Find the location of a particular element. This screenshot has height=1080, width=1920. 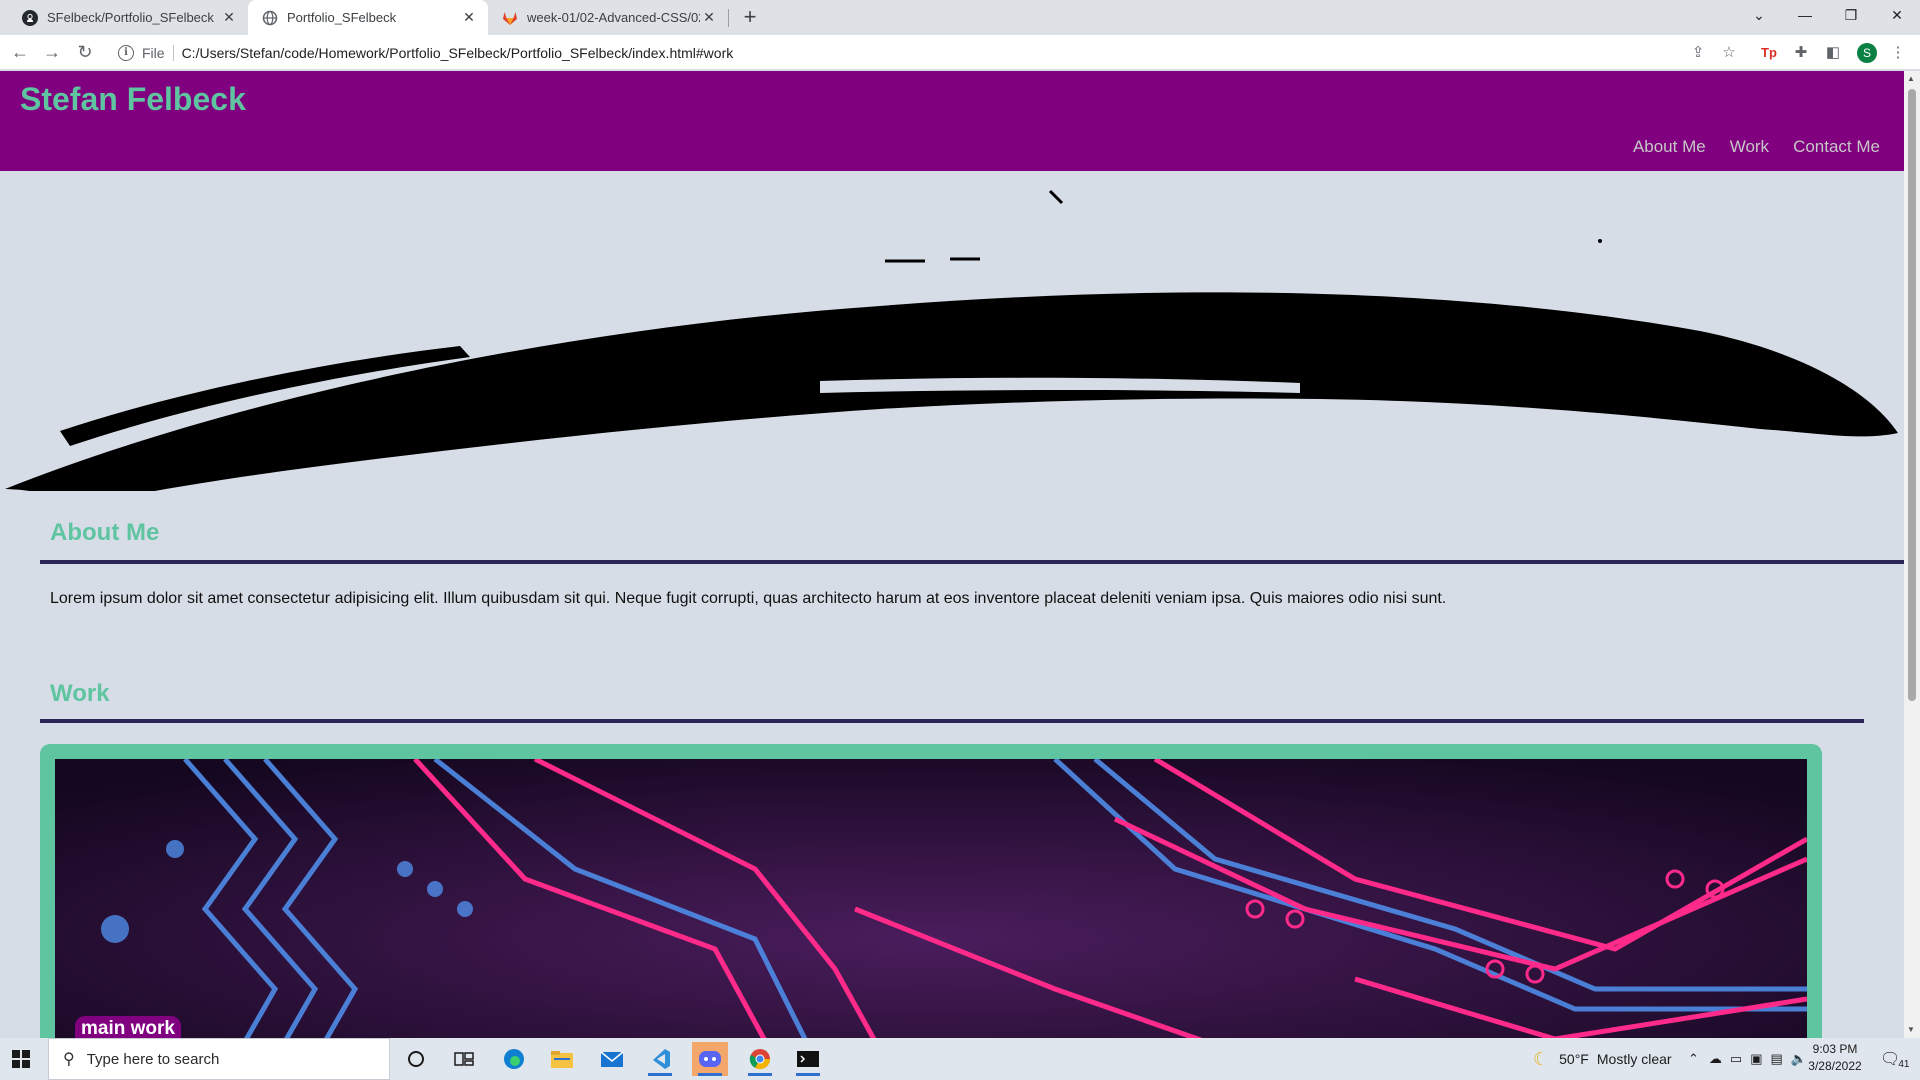

nav-link-about-me: About Me is located at coordinates (1669, 147).